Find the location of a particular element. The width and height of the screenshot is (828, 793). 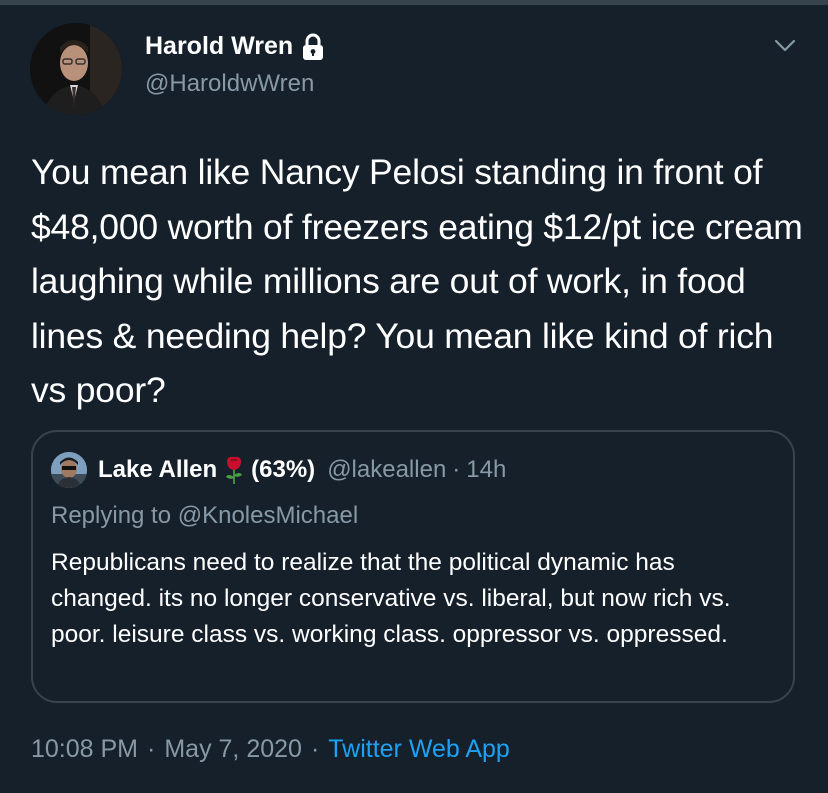

rose-icon is located at coordinates (234, 470).